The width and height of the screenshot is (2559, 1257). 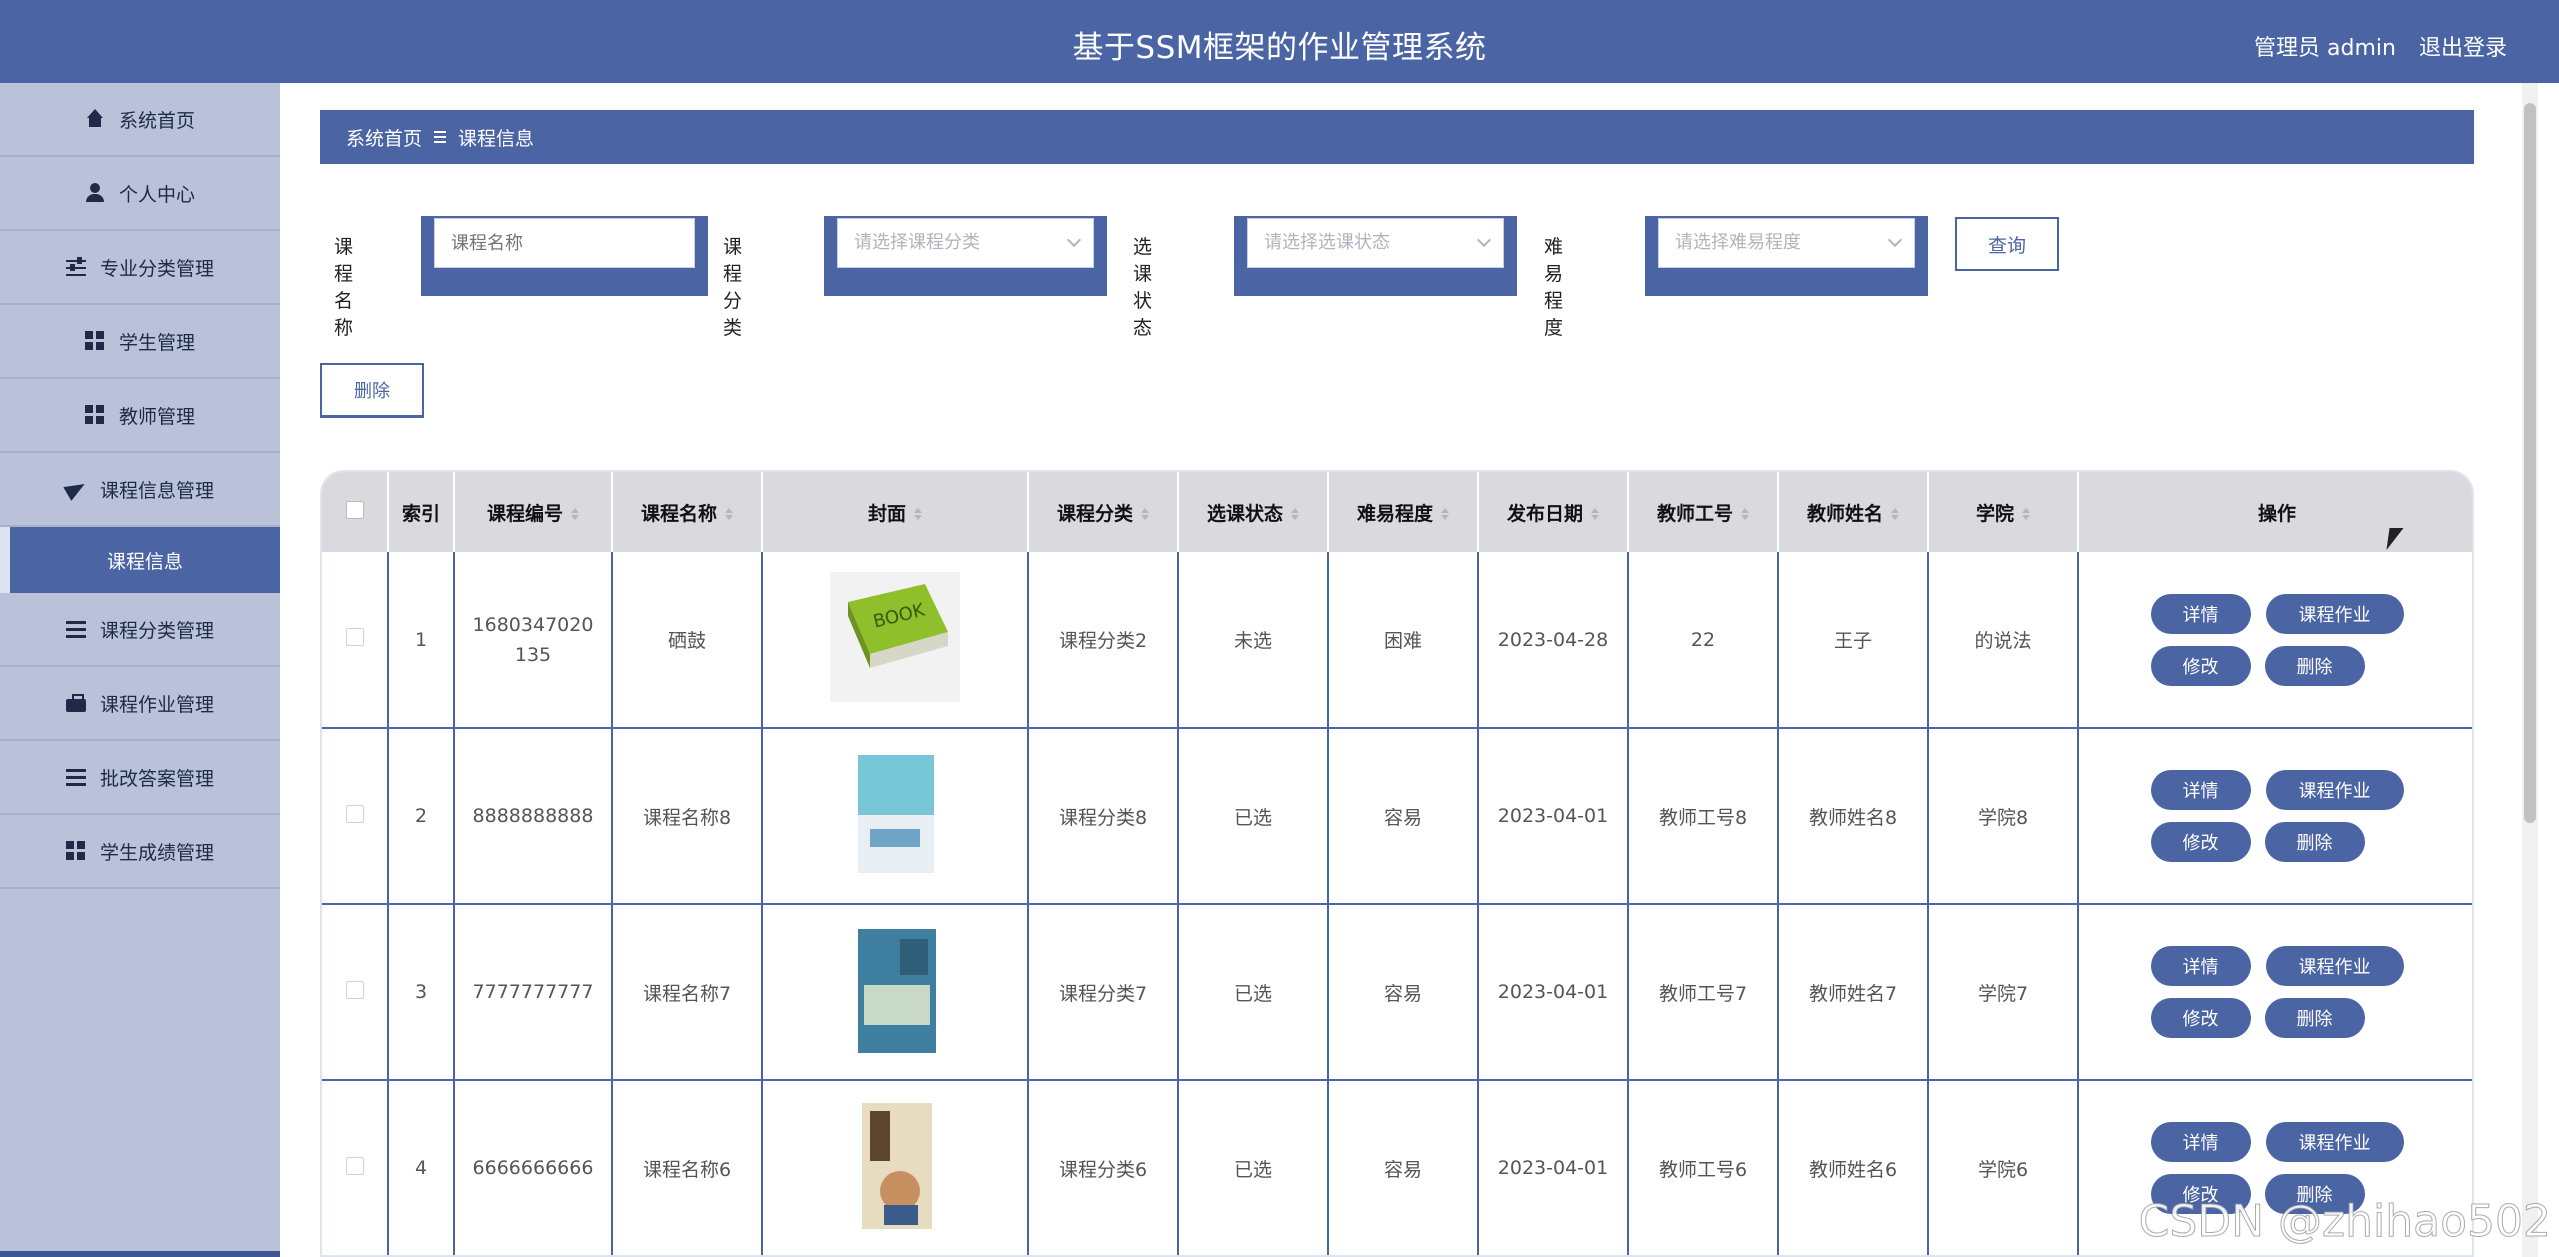 I want to click on sidebar-subitem-course-info: 课程信息, so click(x=140, y=560).